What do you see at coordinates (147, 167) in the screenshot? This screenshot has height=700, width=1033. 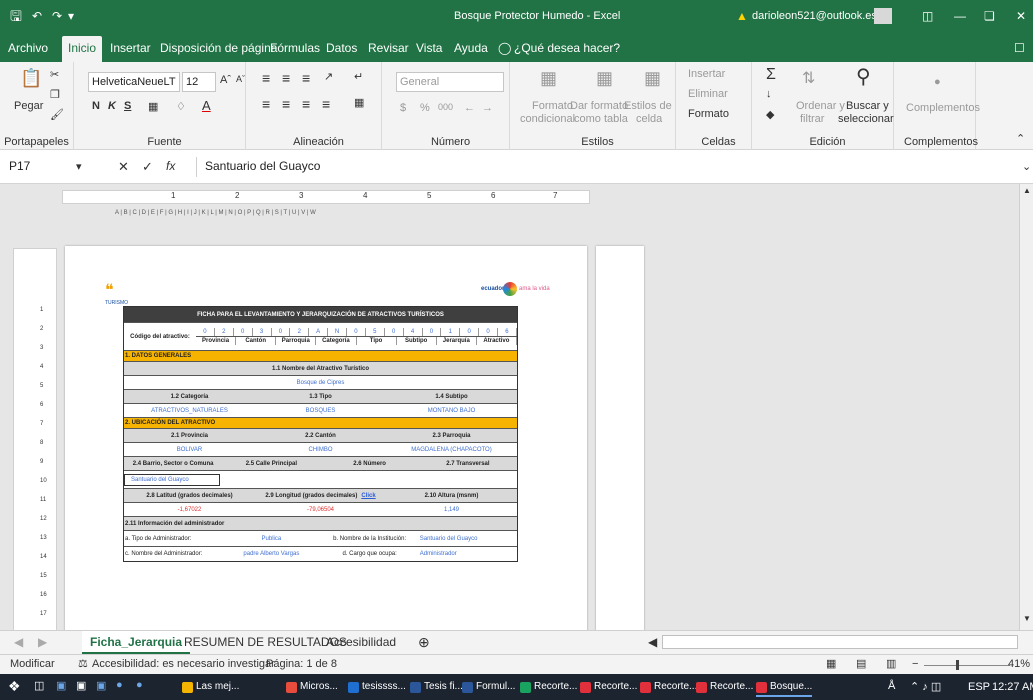 I see `enter-icon: ✓` at bounding box center [147, 167].